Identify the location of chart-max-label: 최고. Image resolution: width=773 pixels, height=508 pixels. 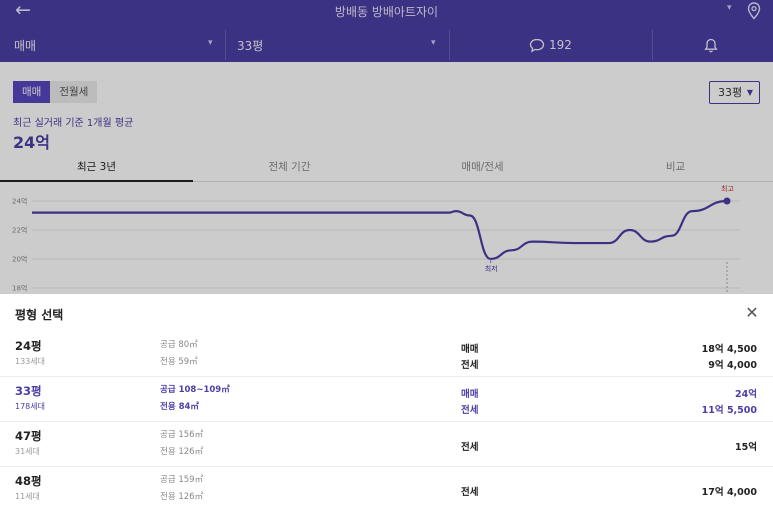
(727, 188).